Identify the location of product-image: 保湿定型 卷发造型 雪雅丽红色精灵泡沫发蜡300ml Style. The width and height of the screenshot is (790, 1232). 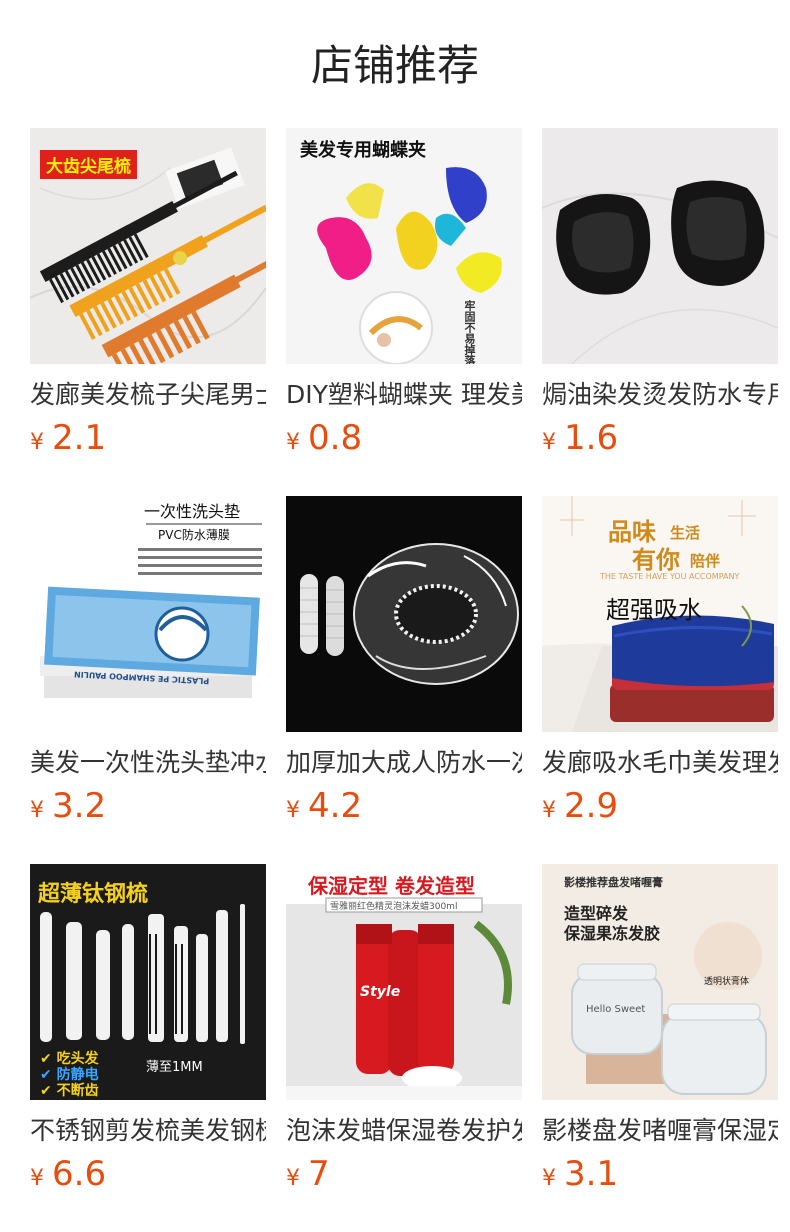
(404, 982).